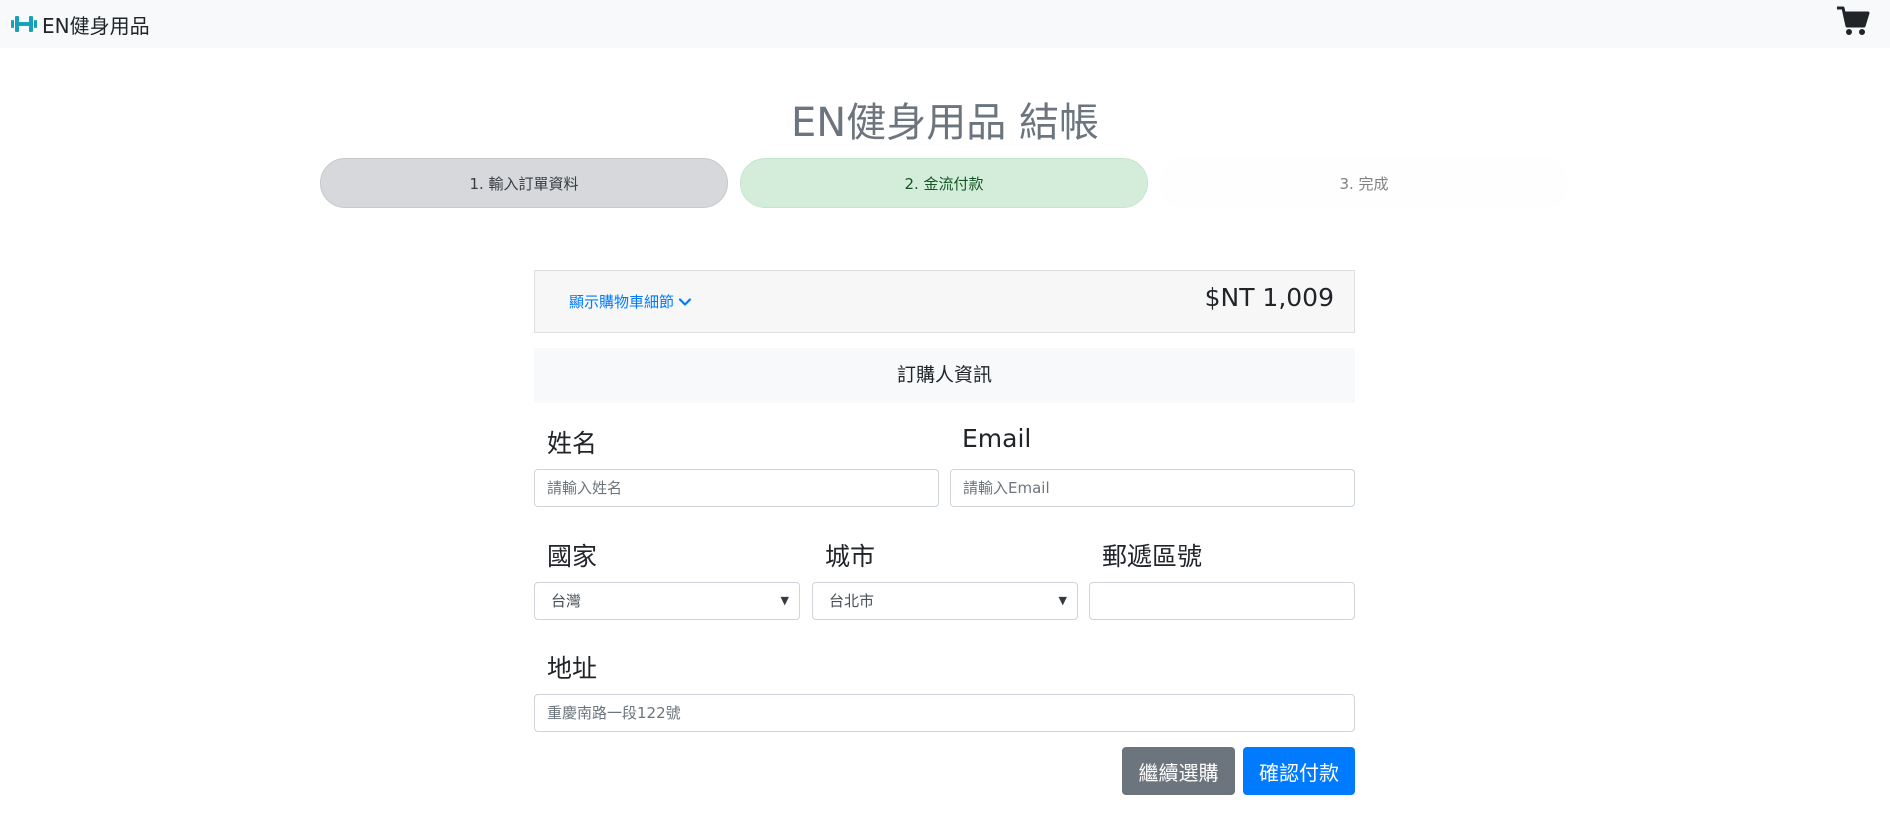 This screenshot has height=818, width=1890. Describe the element at coordinates (736, 488) in the screenshot. I see `name-input` at that location.